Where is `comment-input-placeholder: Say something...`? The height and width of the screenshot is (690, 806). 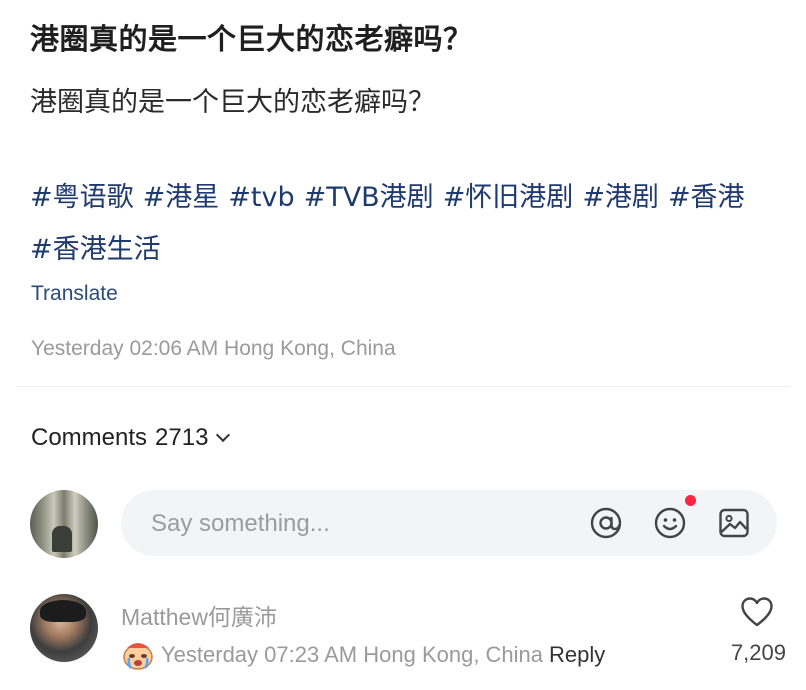 comment-input-placeholder: Say something... is located at coordinates (240, 523).